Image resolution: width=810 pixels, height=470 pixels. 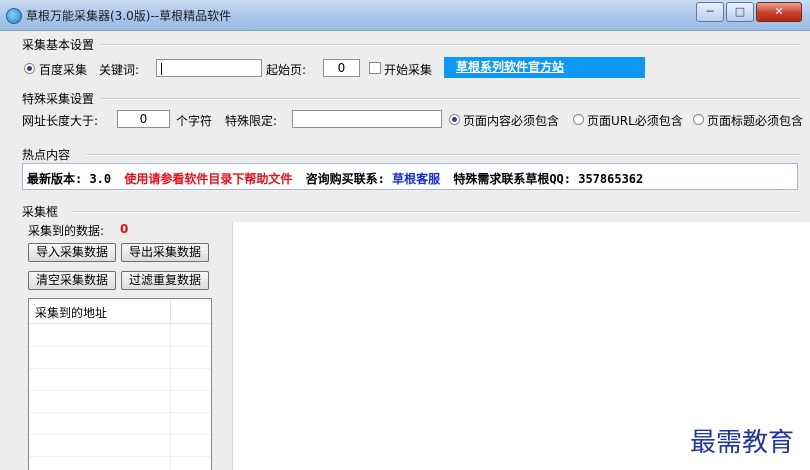 I want to click on collect-frame-title: 采集框, so click(x=40, y=212).